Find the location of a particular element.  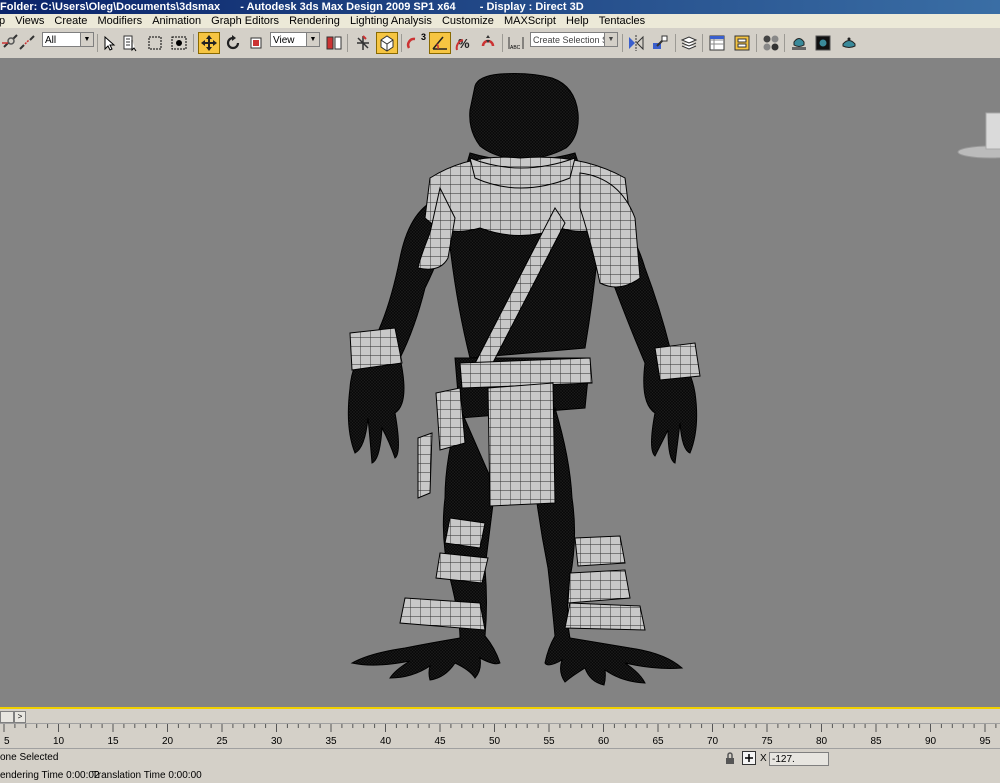

translation-time: Translation Time 0:00:00 is located at coordinates (147, 775).